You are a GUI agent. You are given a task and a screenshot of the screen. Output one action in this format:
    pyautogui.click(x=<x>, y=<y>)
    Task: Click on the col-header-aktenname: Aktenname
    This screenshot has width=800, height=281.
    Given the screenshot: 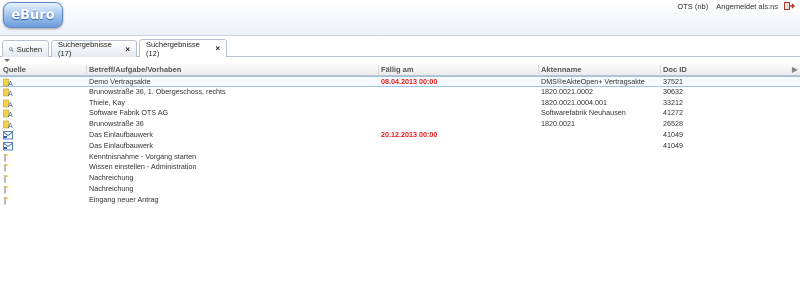 What is the action you would take?
    pyautogui.click(x=559, y=70)
    